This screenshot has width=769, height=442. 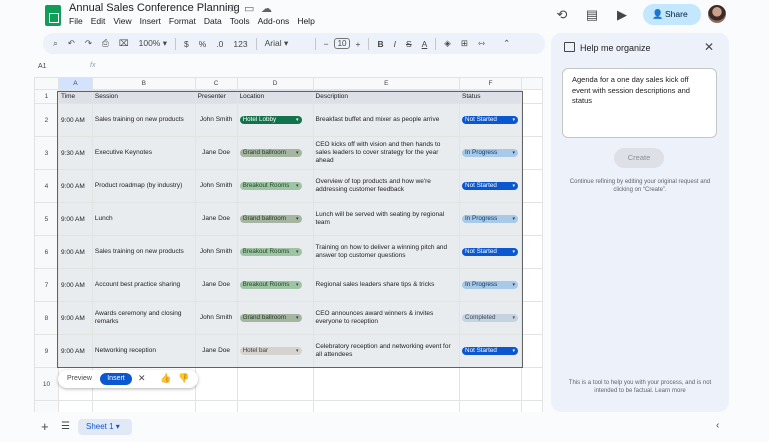 What do you see at coordinates (622, 15) in the screenshot?
I see `meet-icon: ▶` at bounding box center [622, 15].